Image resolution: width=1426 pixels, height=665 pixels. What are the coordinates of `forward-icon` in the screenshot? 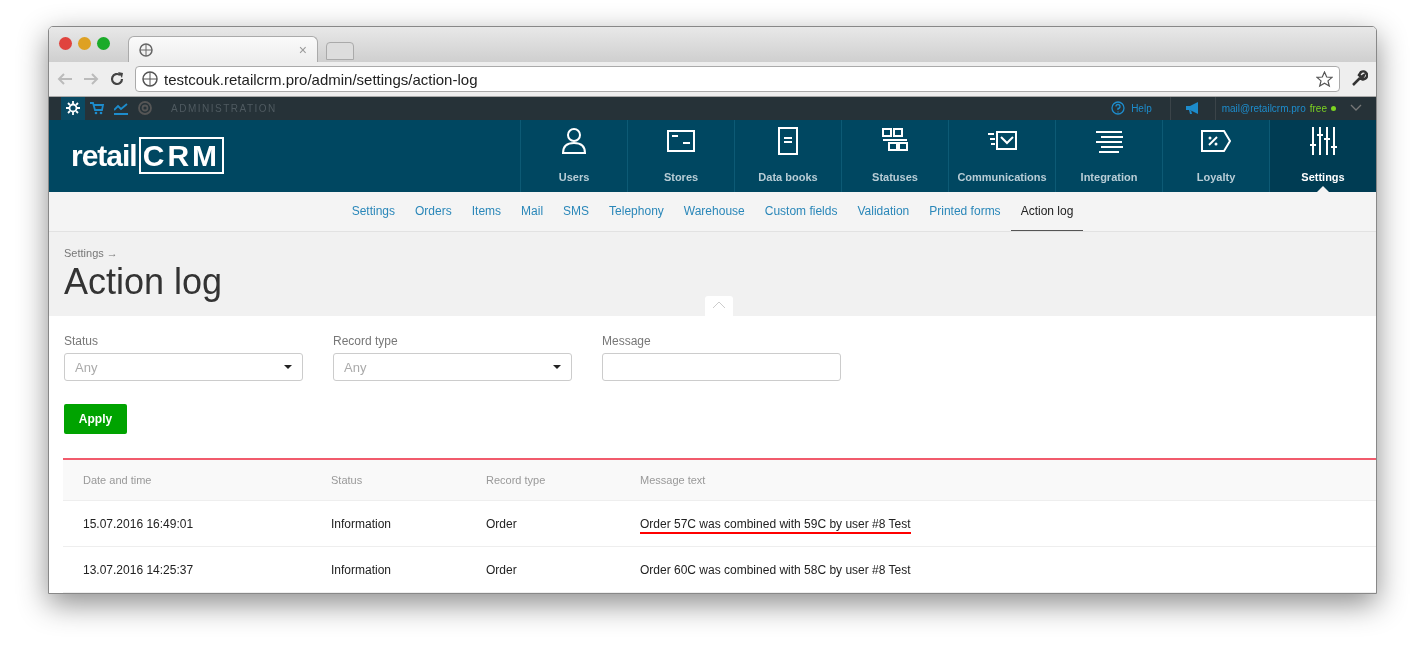 It's located at (91, 79).